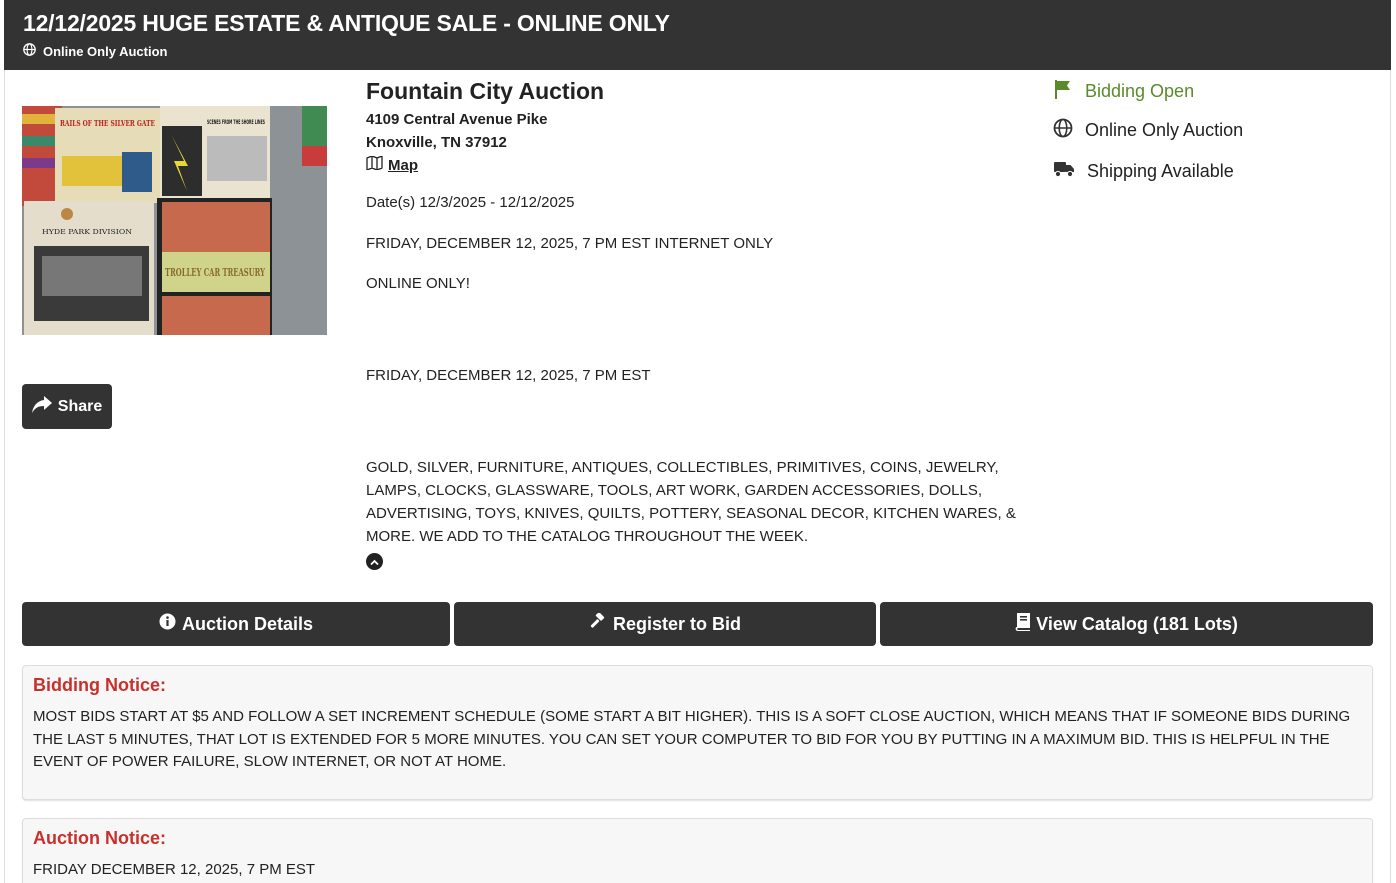 This screenshot has width=1396, height=883. Describe the element at coordinates (215, 272) in the screenshot. I see `svg-text: TROLLEY CAR TREASURY` at that location.